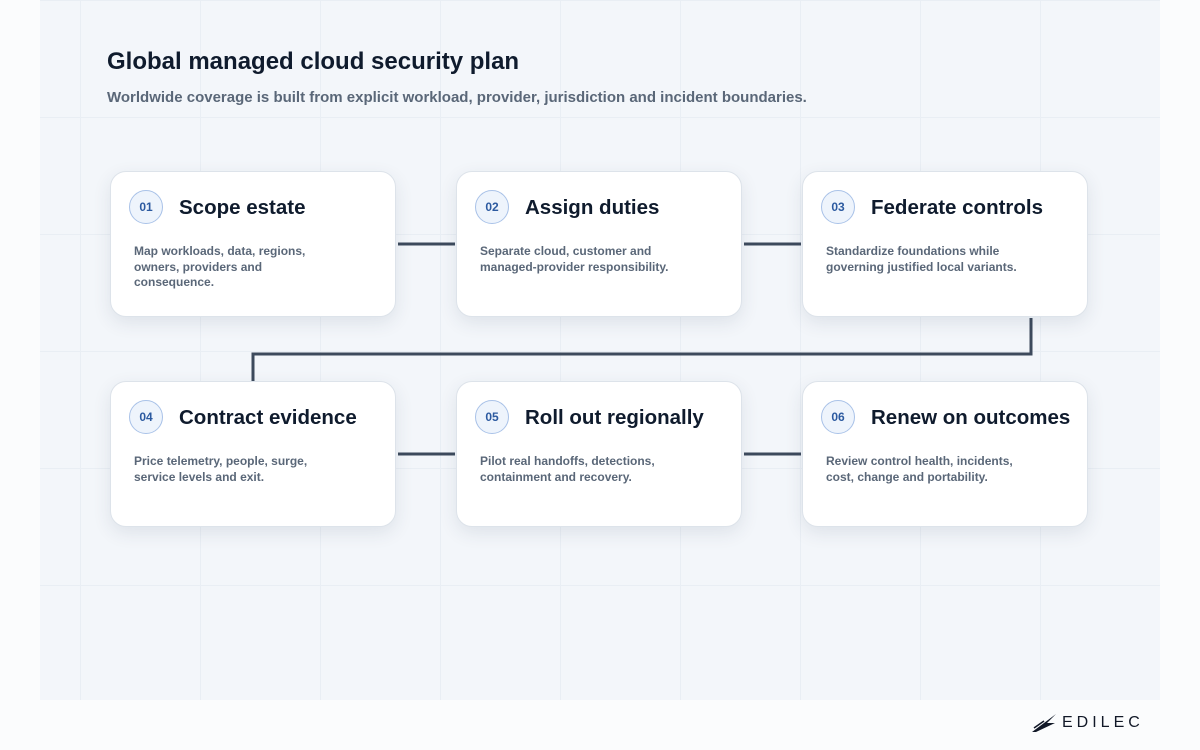 The height and width of the screenshot is (750, 1200). Describe the element at coordinates (614, 417) in the screenshot. I see `step-title: Roll out regionally` at that location.